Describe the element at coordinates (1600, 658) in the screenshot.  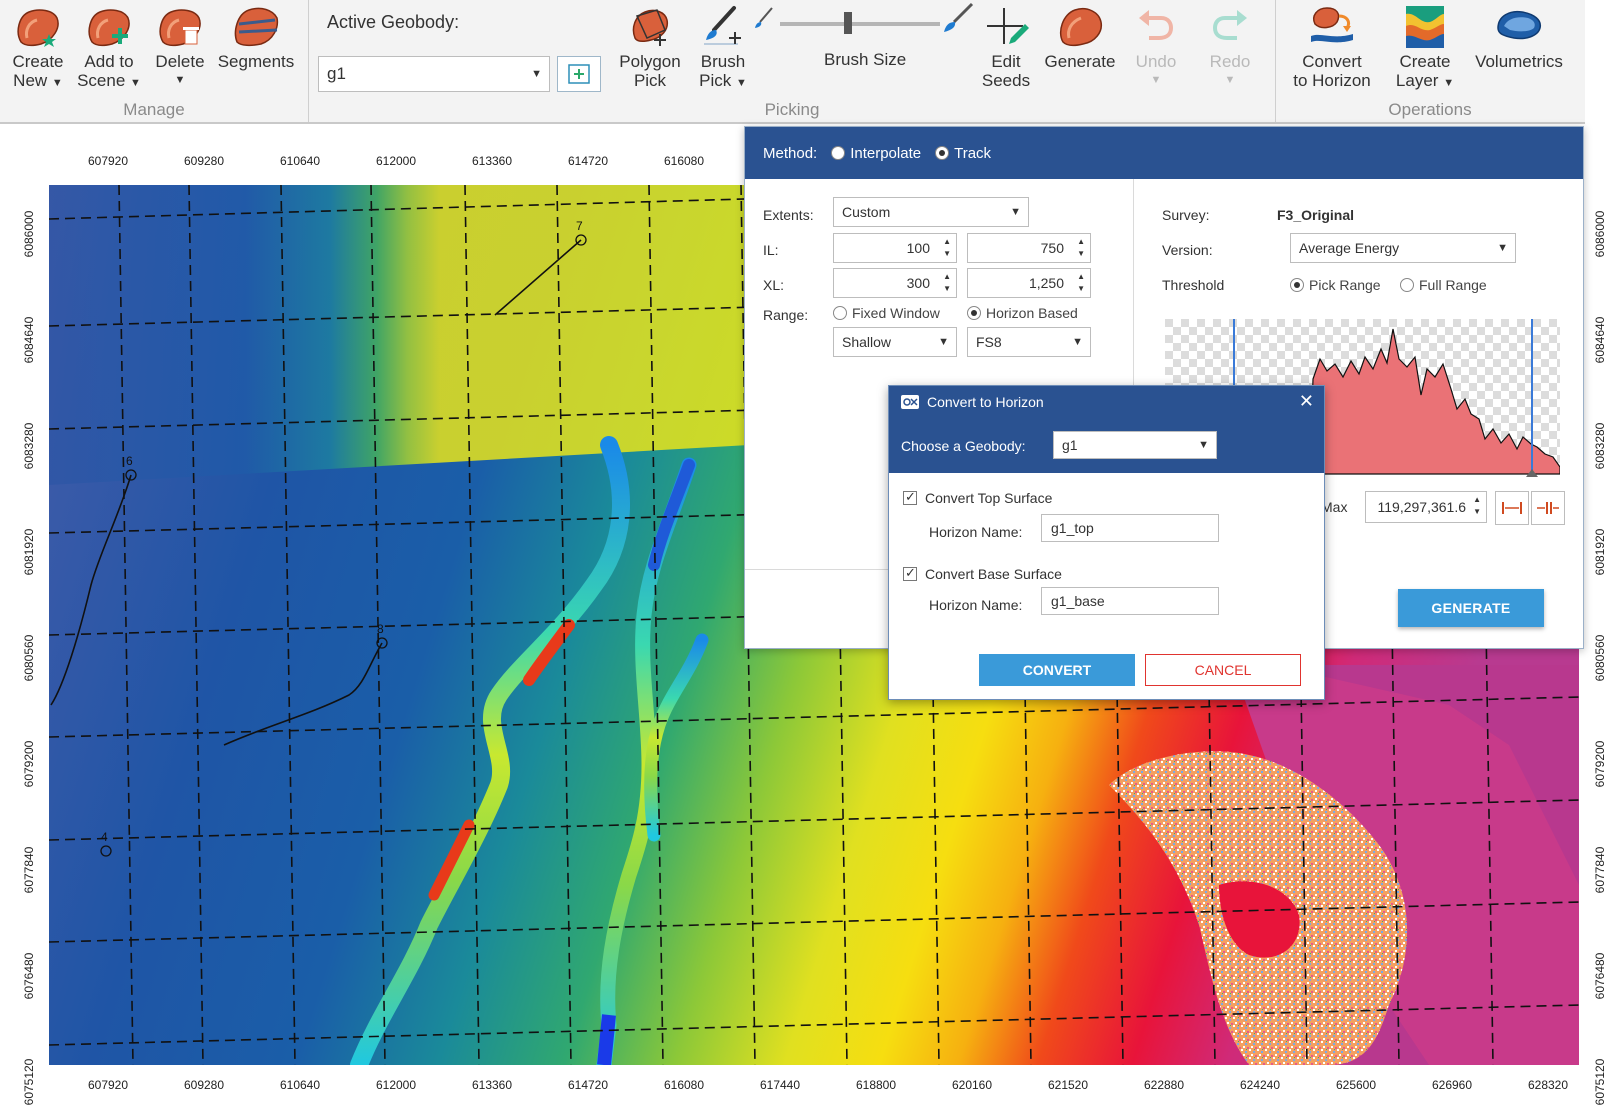
I see `y-tick-label-right: 6080560` at that location.